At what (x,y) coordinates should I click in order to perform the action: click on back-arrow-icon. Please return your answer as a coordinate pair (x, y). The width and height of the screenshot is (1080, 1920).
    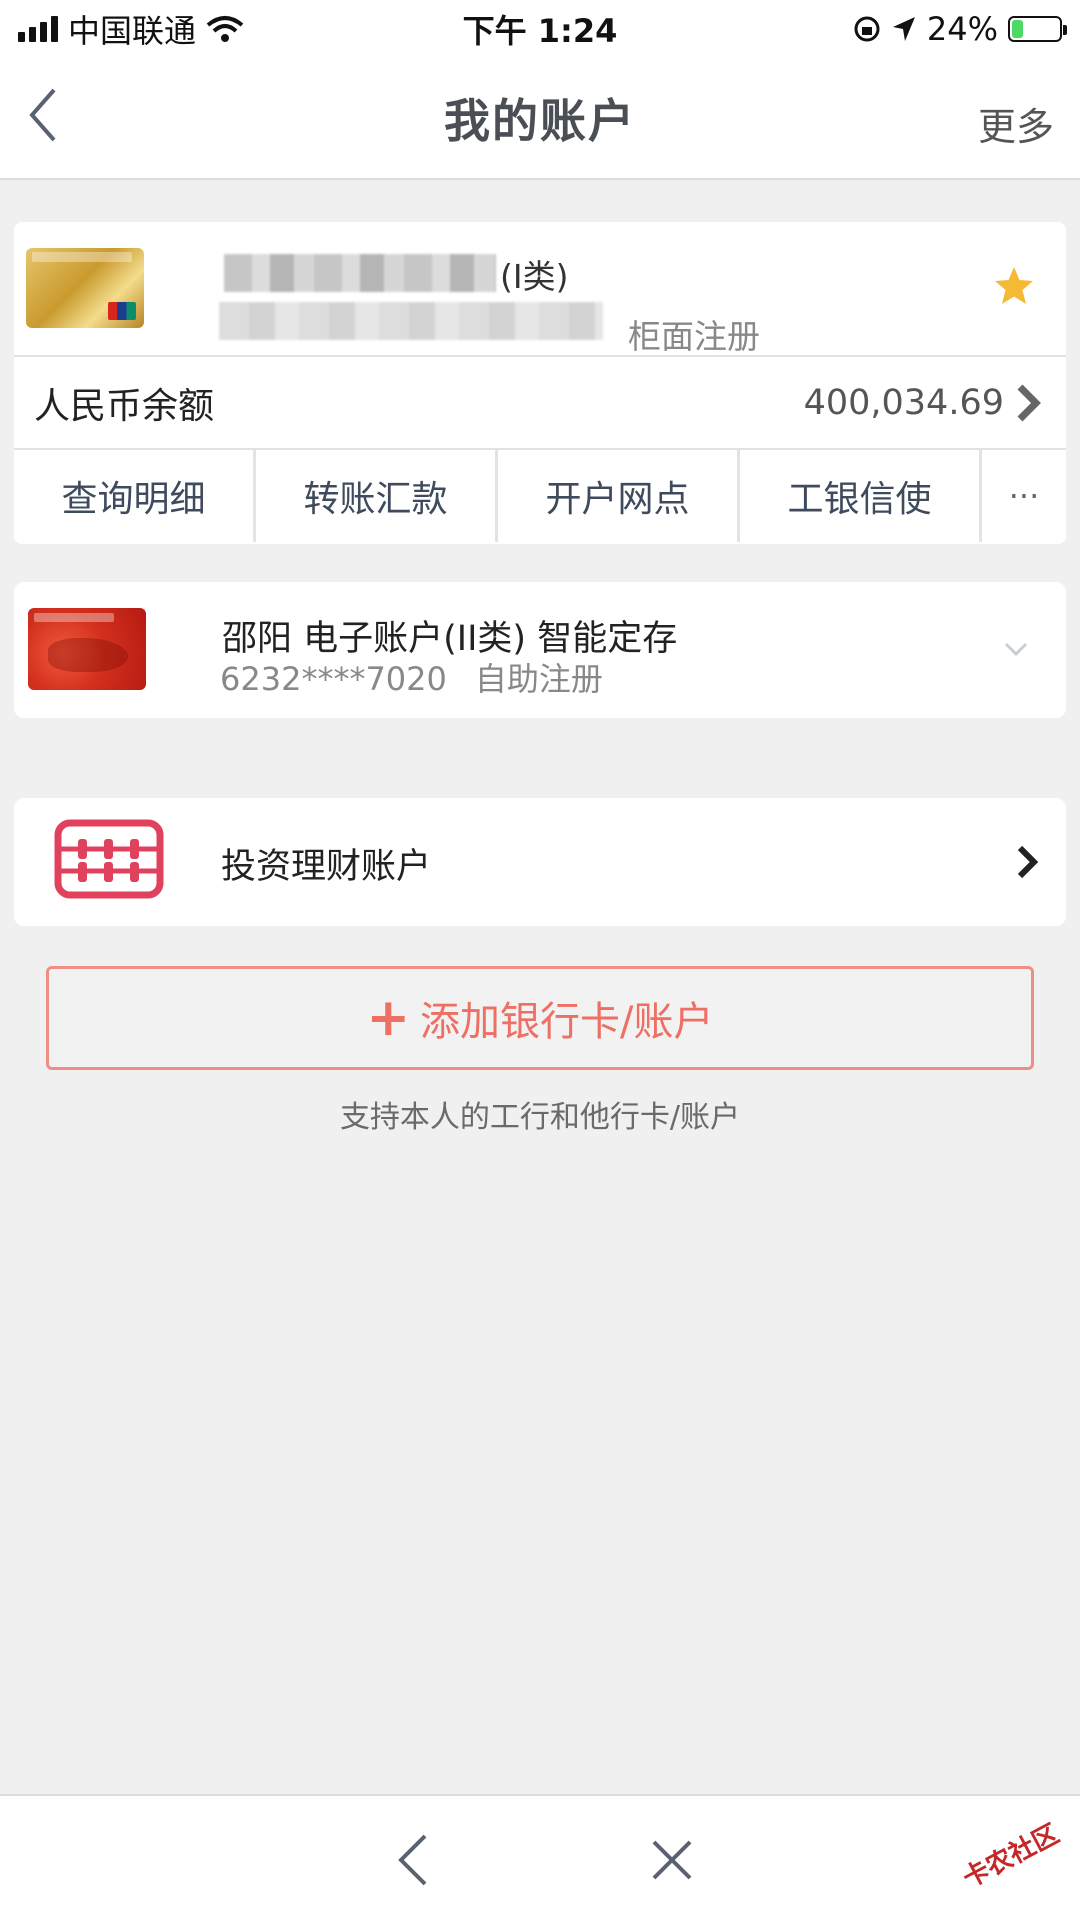
    Looking at the image, I should click on (413, 1860).